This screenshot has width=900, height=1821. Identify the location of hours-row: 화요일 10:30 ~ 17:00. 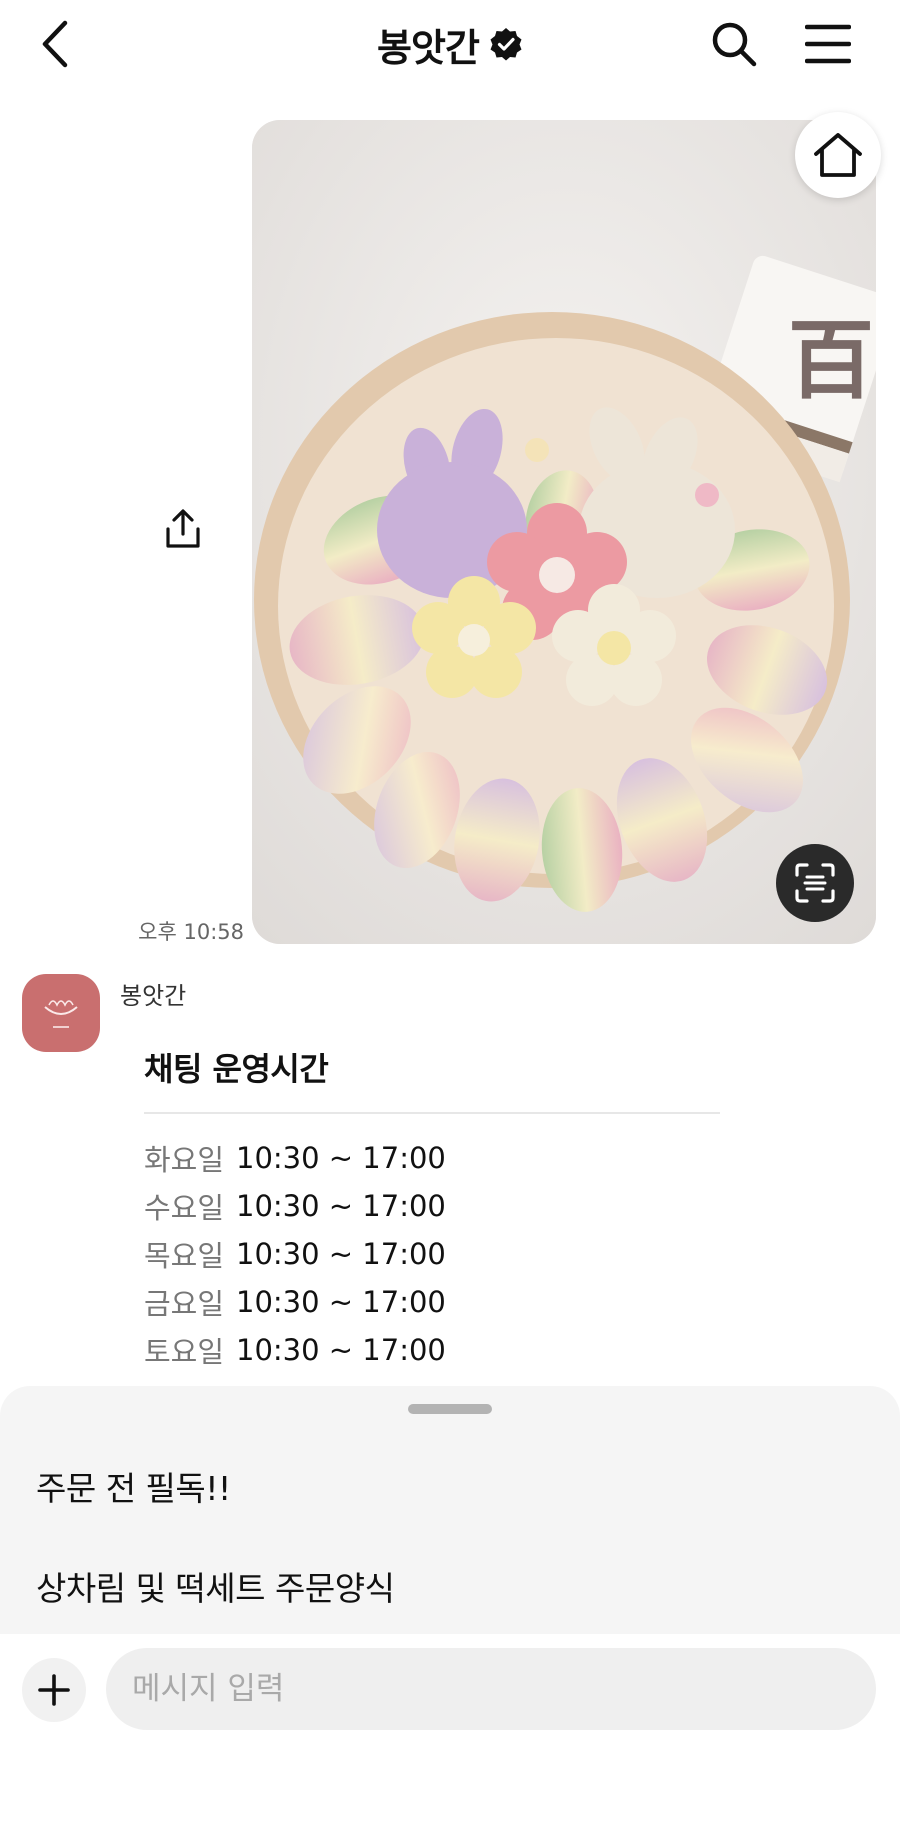
(424, 1158).